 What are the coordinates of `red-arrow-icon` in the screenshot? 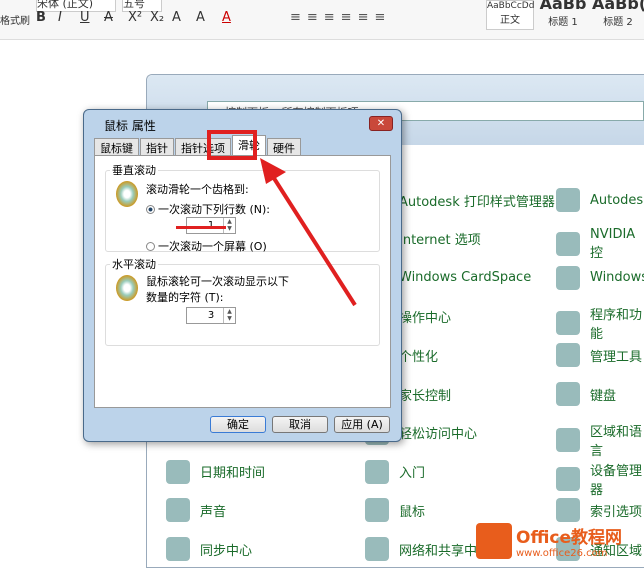 It's located at (308, 232).